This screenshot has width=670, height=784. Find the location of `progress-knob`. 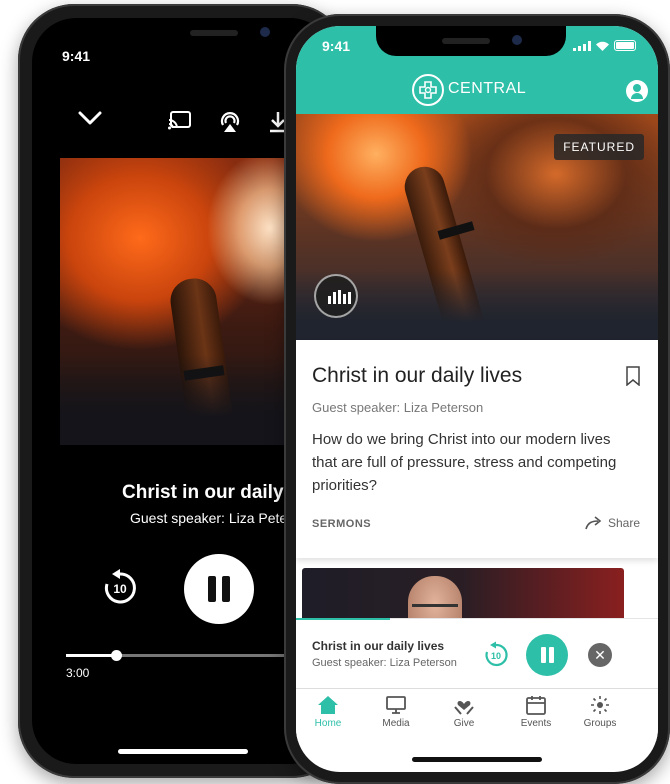

progress-knob is located at coordinates (116, 655).